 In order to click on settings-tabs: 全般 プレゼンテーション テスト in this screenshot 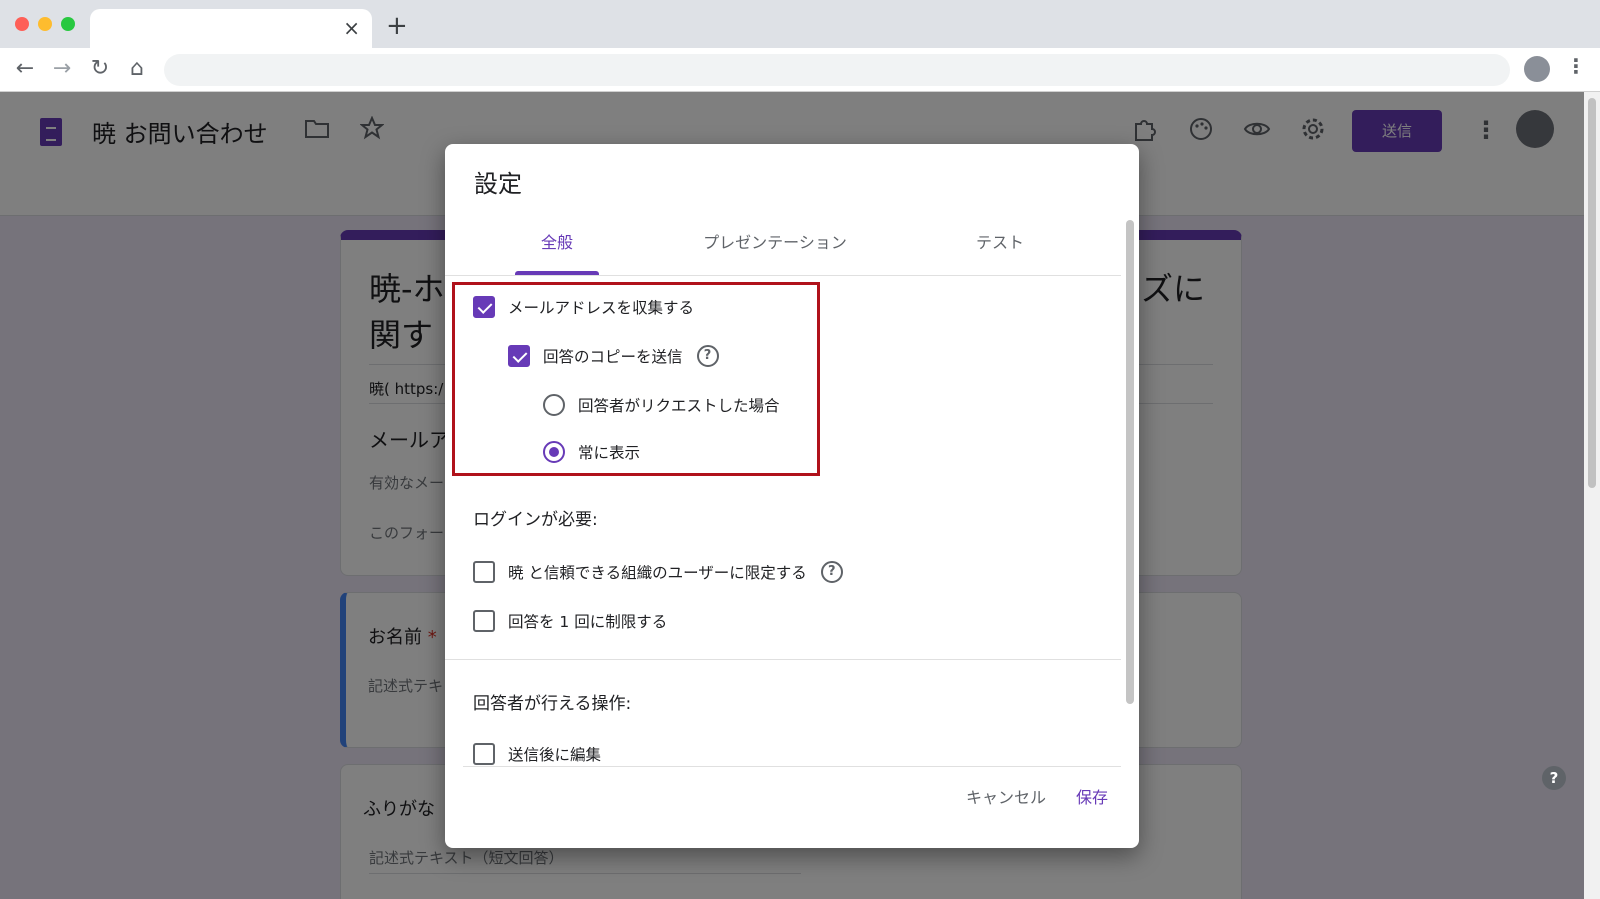, I will do `click(783, 251)`.